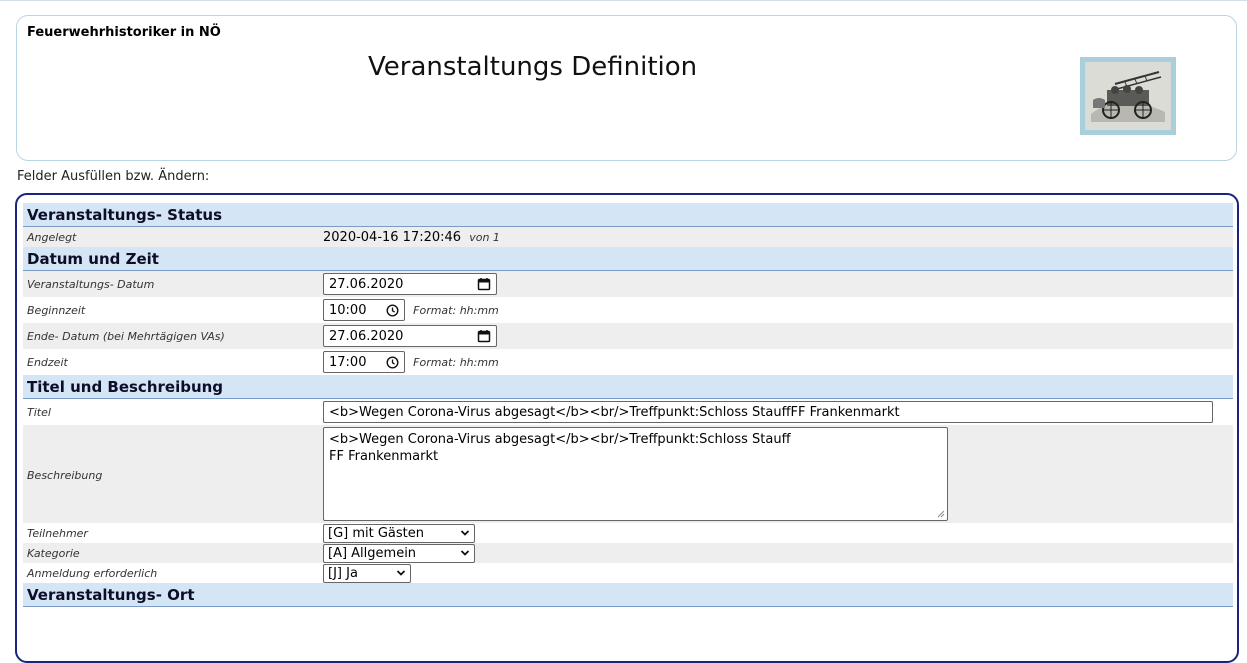 This screenshot has height=663, width=1247. I want to click on start-time-input: 10:00, so click(364, 310).